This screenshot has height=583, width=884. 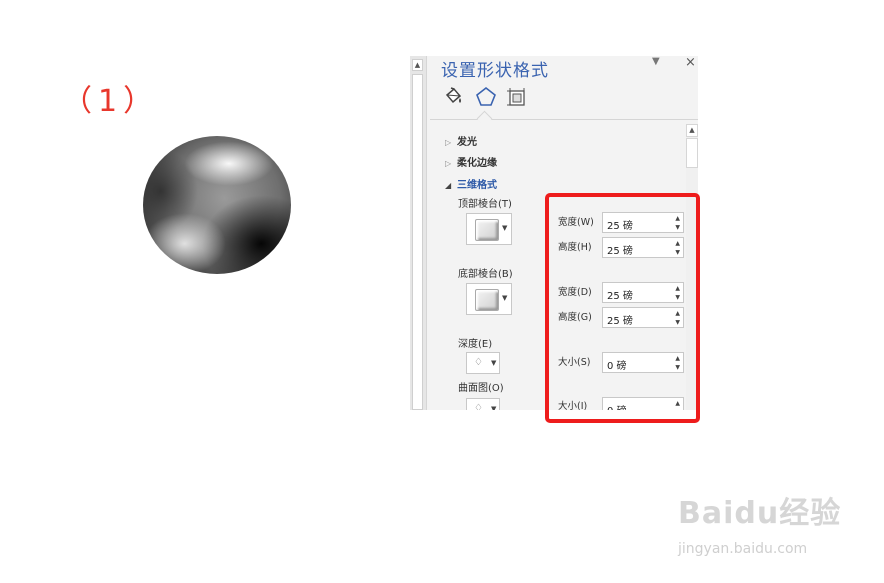 I want to click on collapse-triangle-icon: ◢, so click(x=448, y=185).